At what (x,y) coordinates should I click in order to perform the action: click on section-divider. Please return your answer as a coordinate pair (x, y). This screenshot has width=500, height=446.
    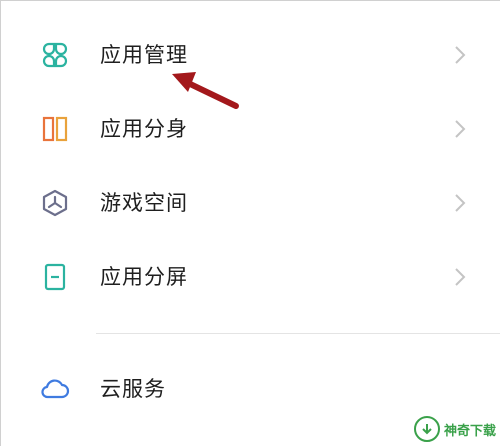
    Looking at the image, I should click on (298, 333).